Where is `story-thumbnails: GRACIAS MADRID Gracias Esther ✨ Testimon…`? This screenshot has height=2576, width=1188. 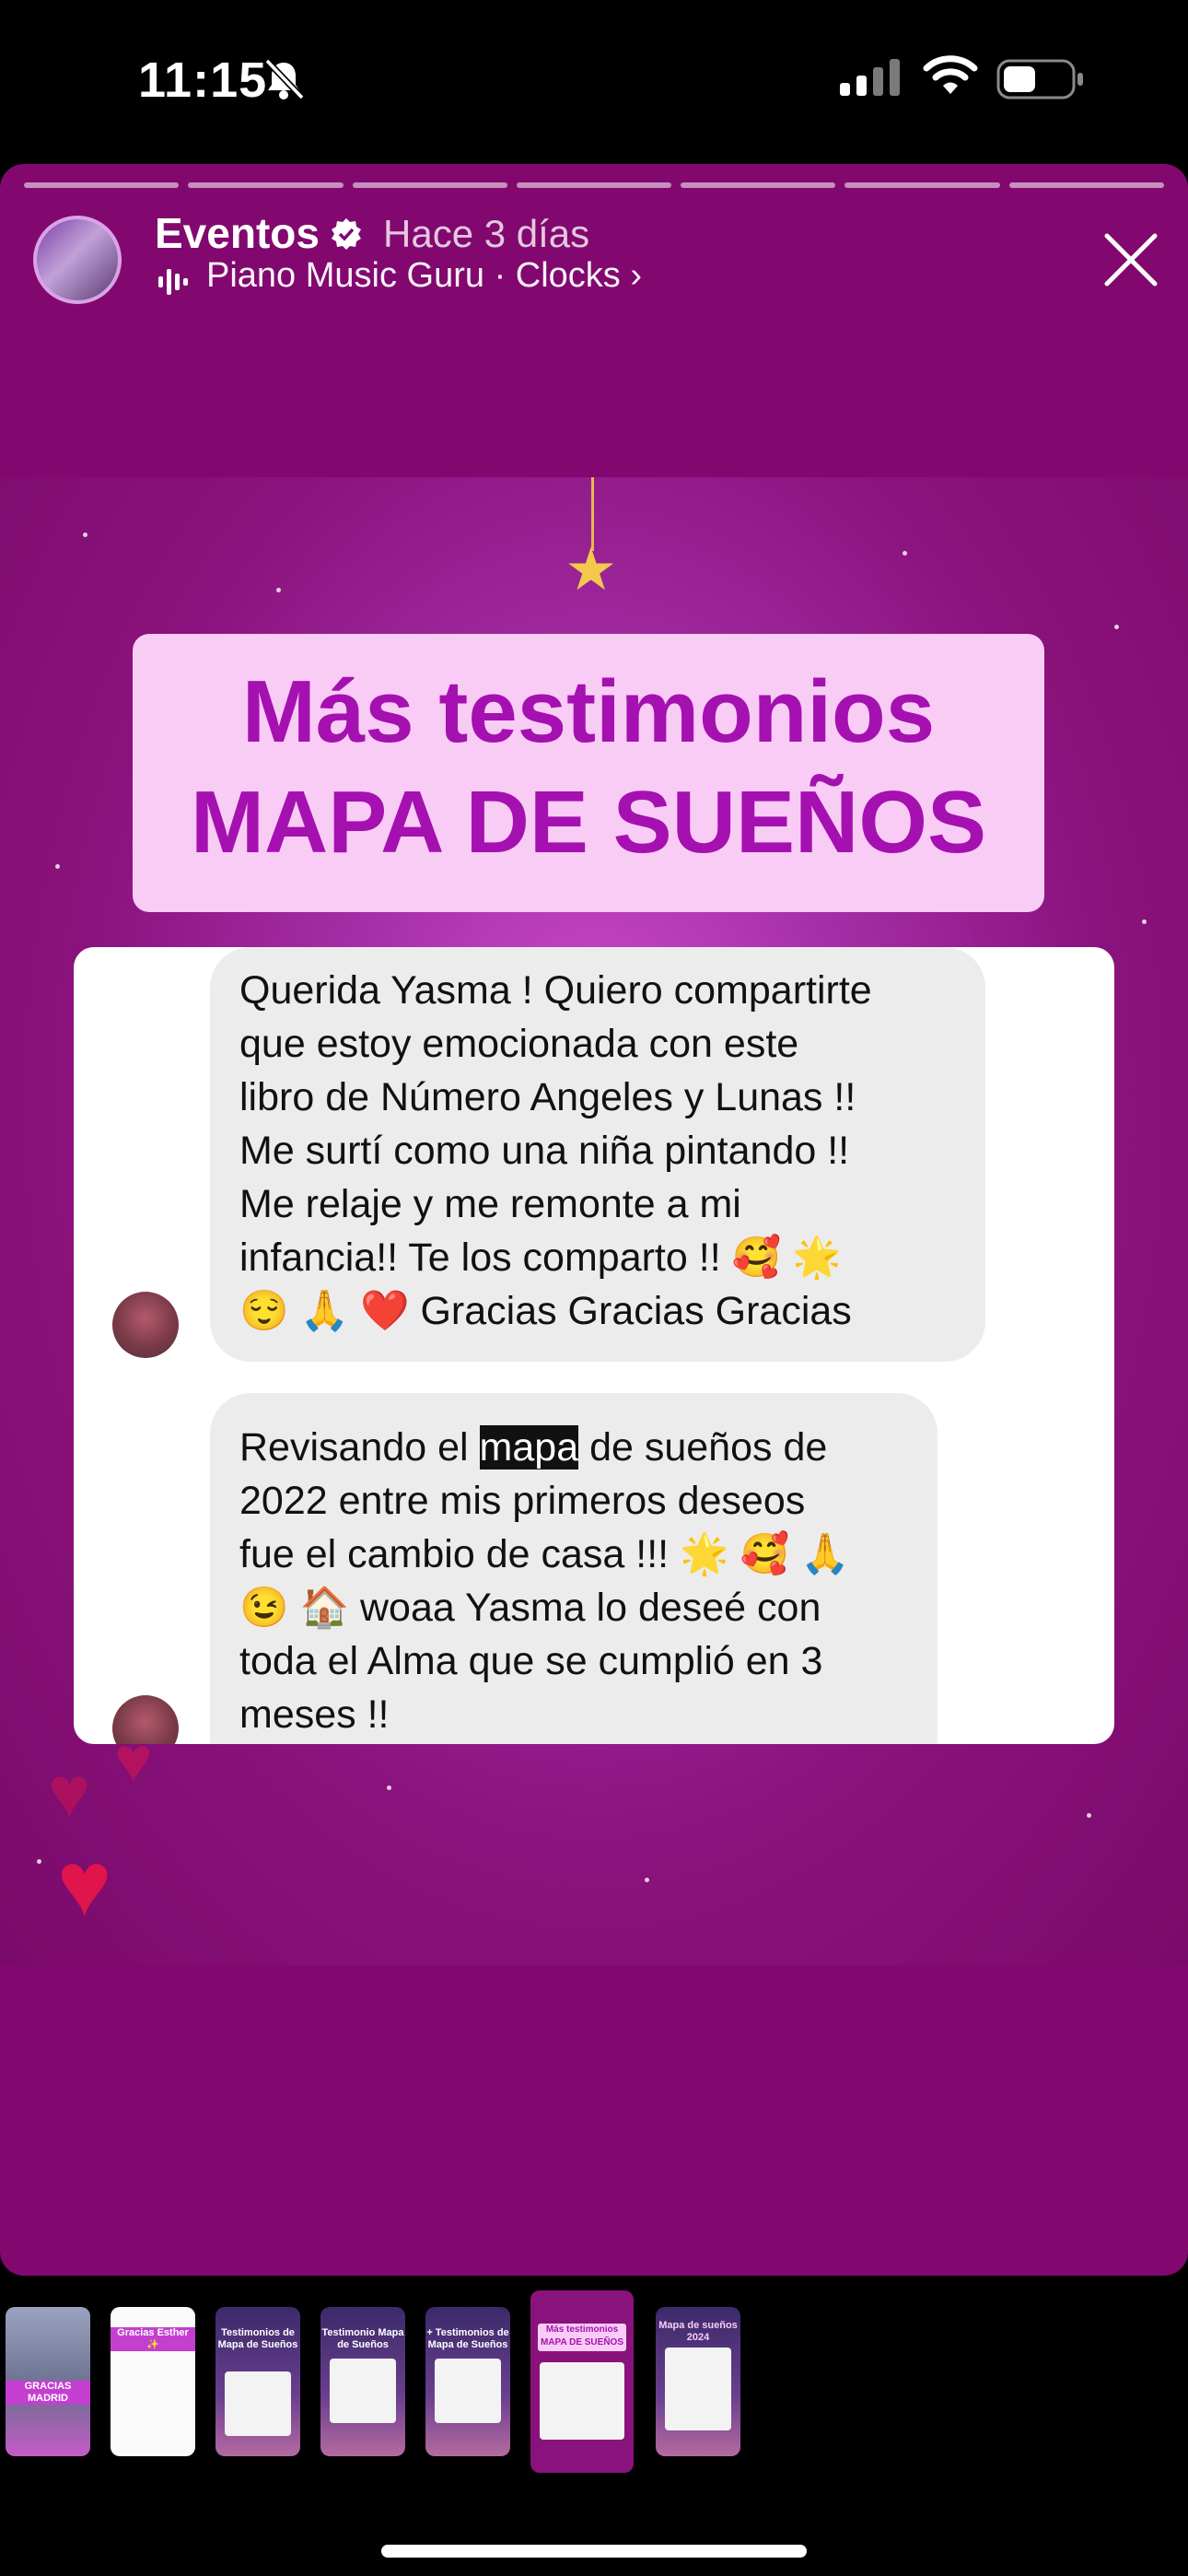
story-thumbnails: GRACIAS MADRID Gracias Esther ✨ Testimon… is located at coordinates (594, 2382).